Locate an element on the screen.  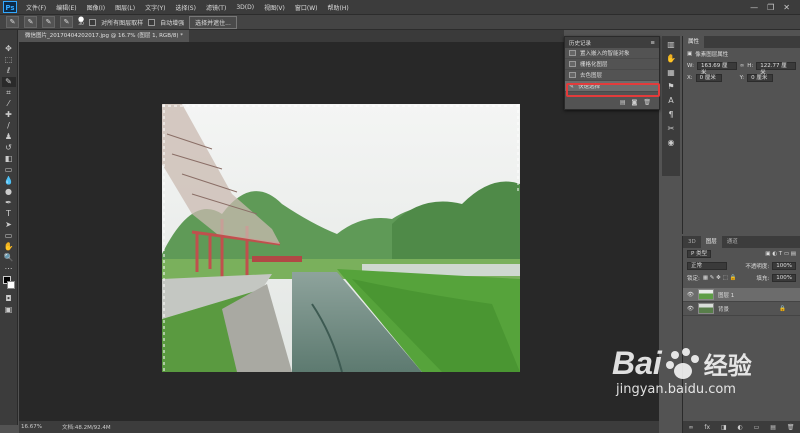
close-icon: ✕ is located at coordinates (786, 7).